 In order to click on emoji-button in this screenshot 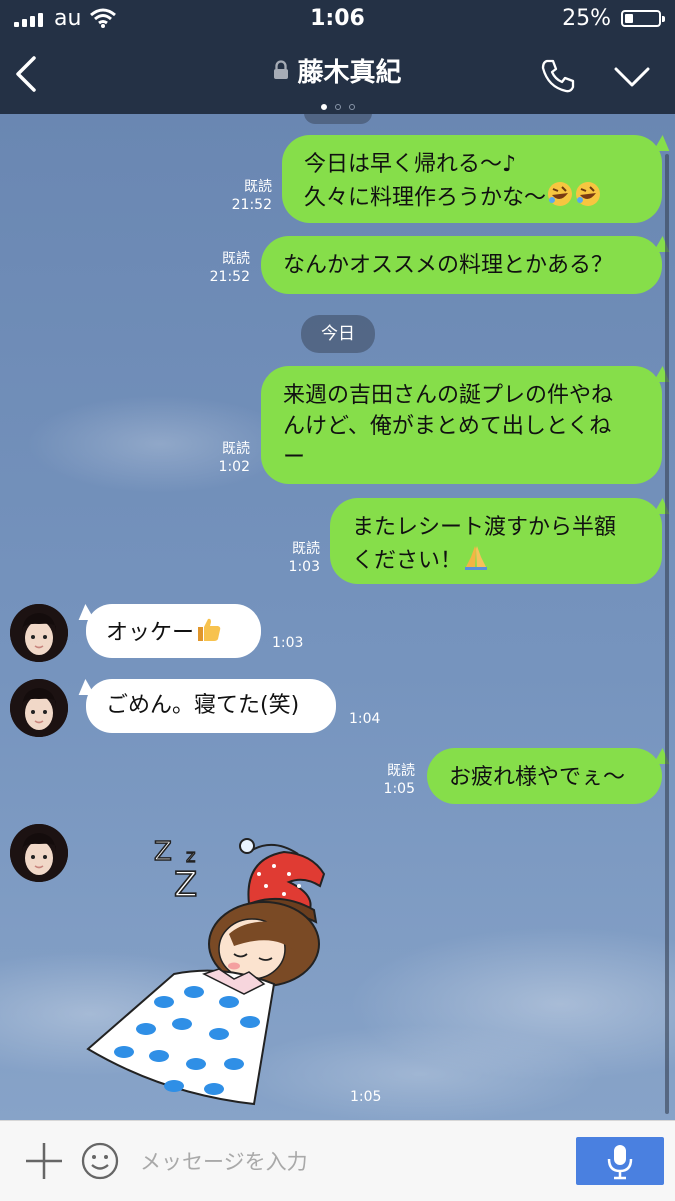, I will do `click(100, 1161)`.